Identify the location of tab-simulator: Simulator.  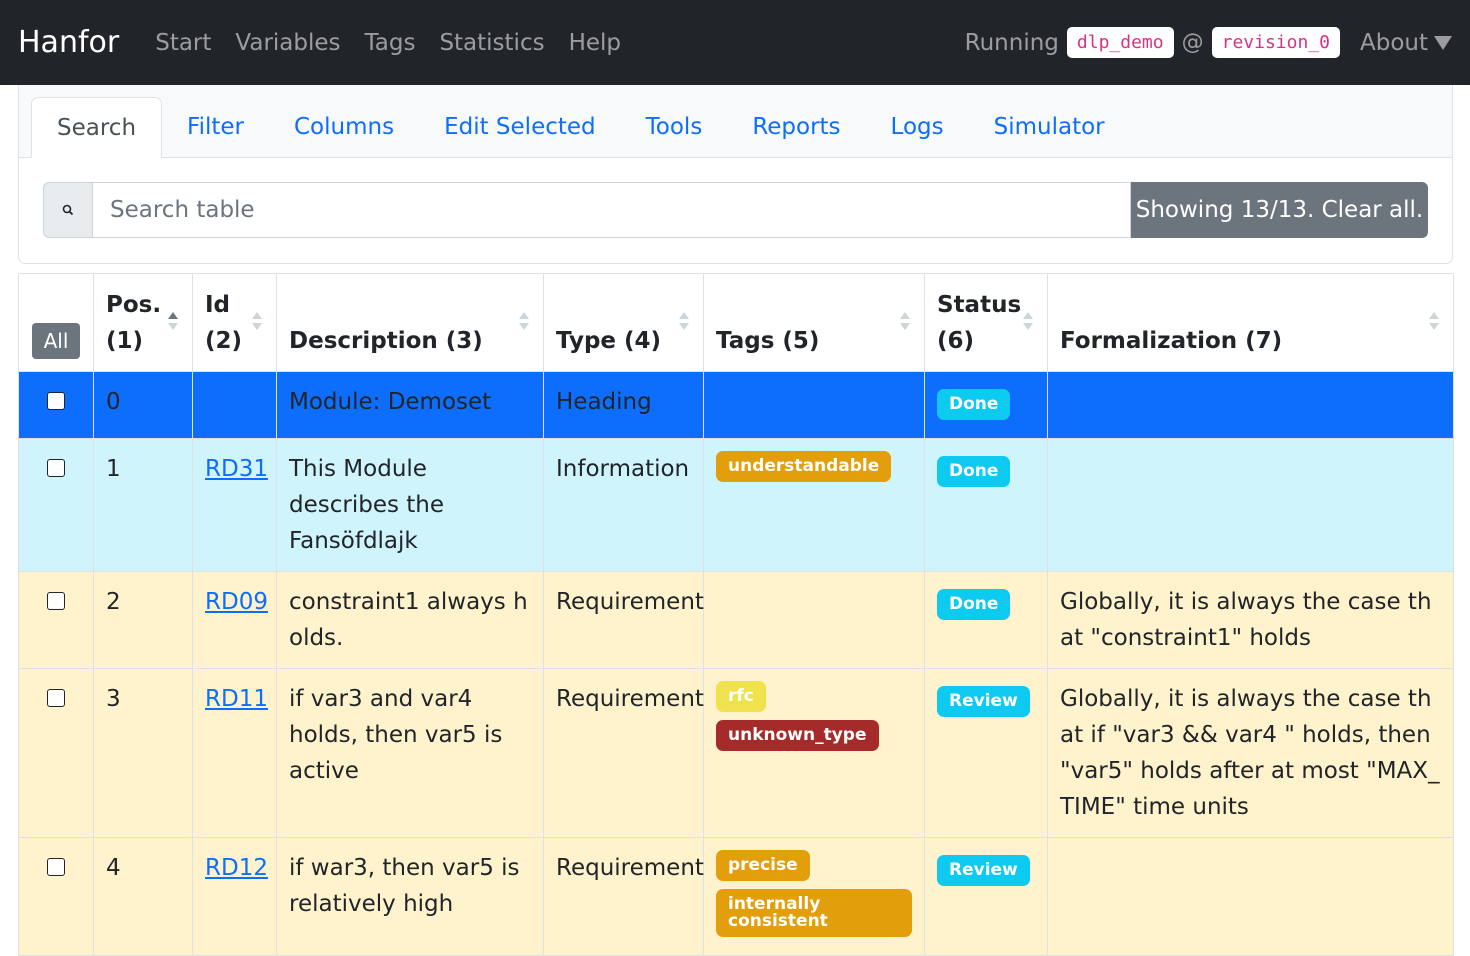
(1049, 127).